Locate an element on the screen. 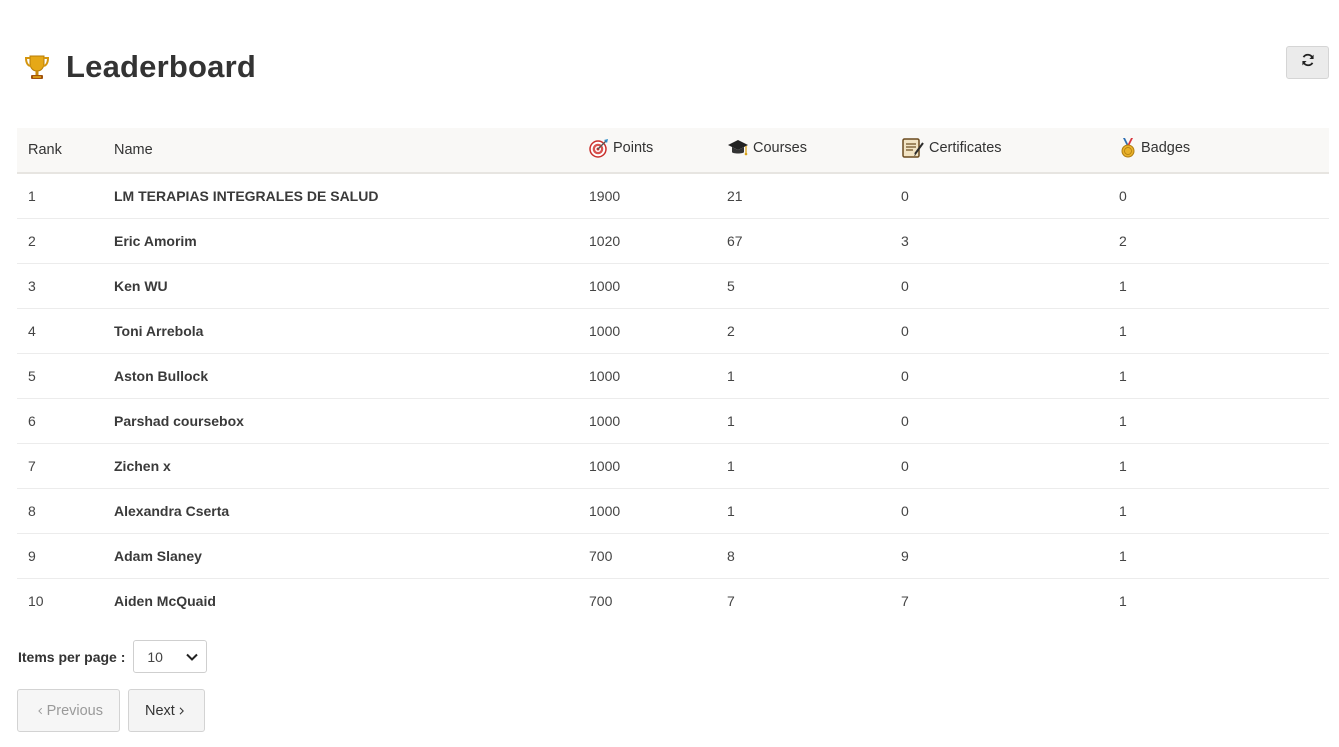 This screenshot has height=747, width=1339. items-per-page-label: Items per page : is located at coordinates (72, 656).